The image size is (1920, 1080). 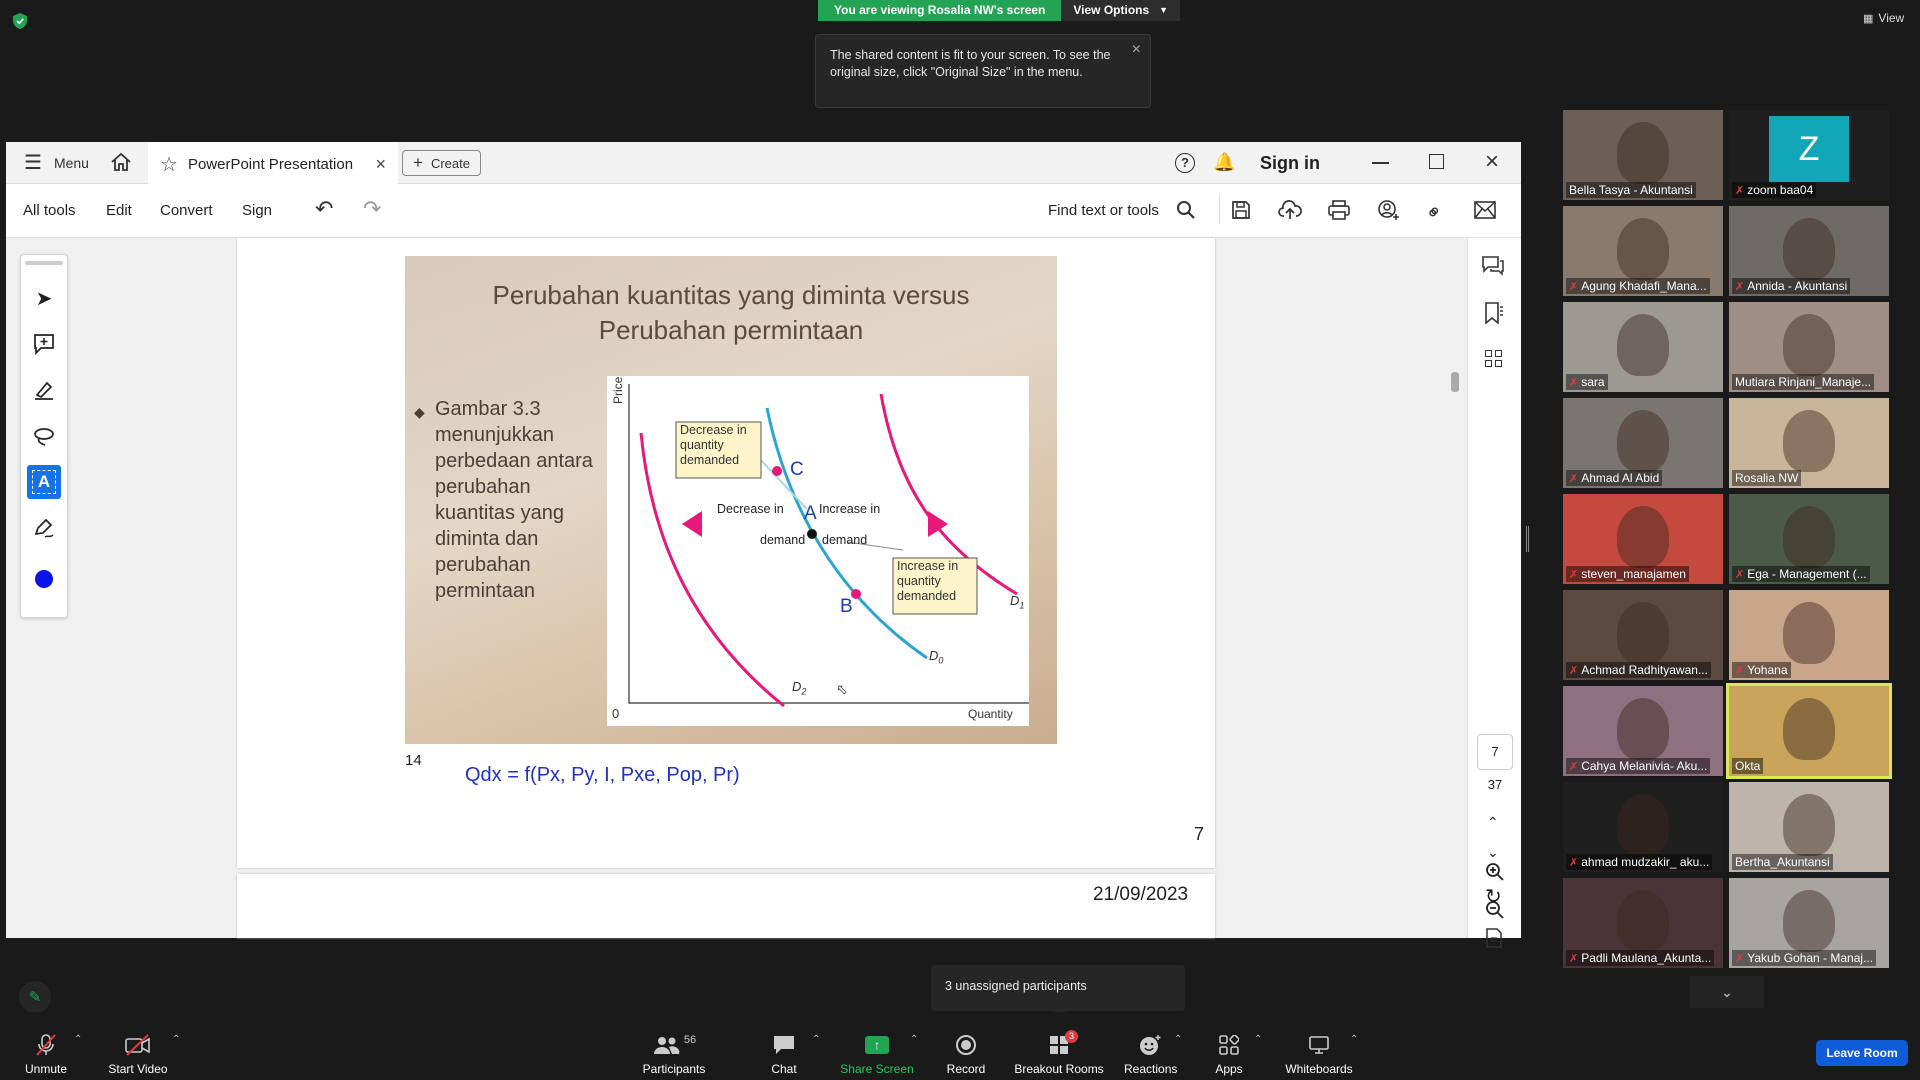 I want to click on share-screen-button: ↑ Share Screen, so click(x=877, y=1054).